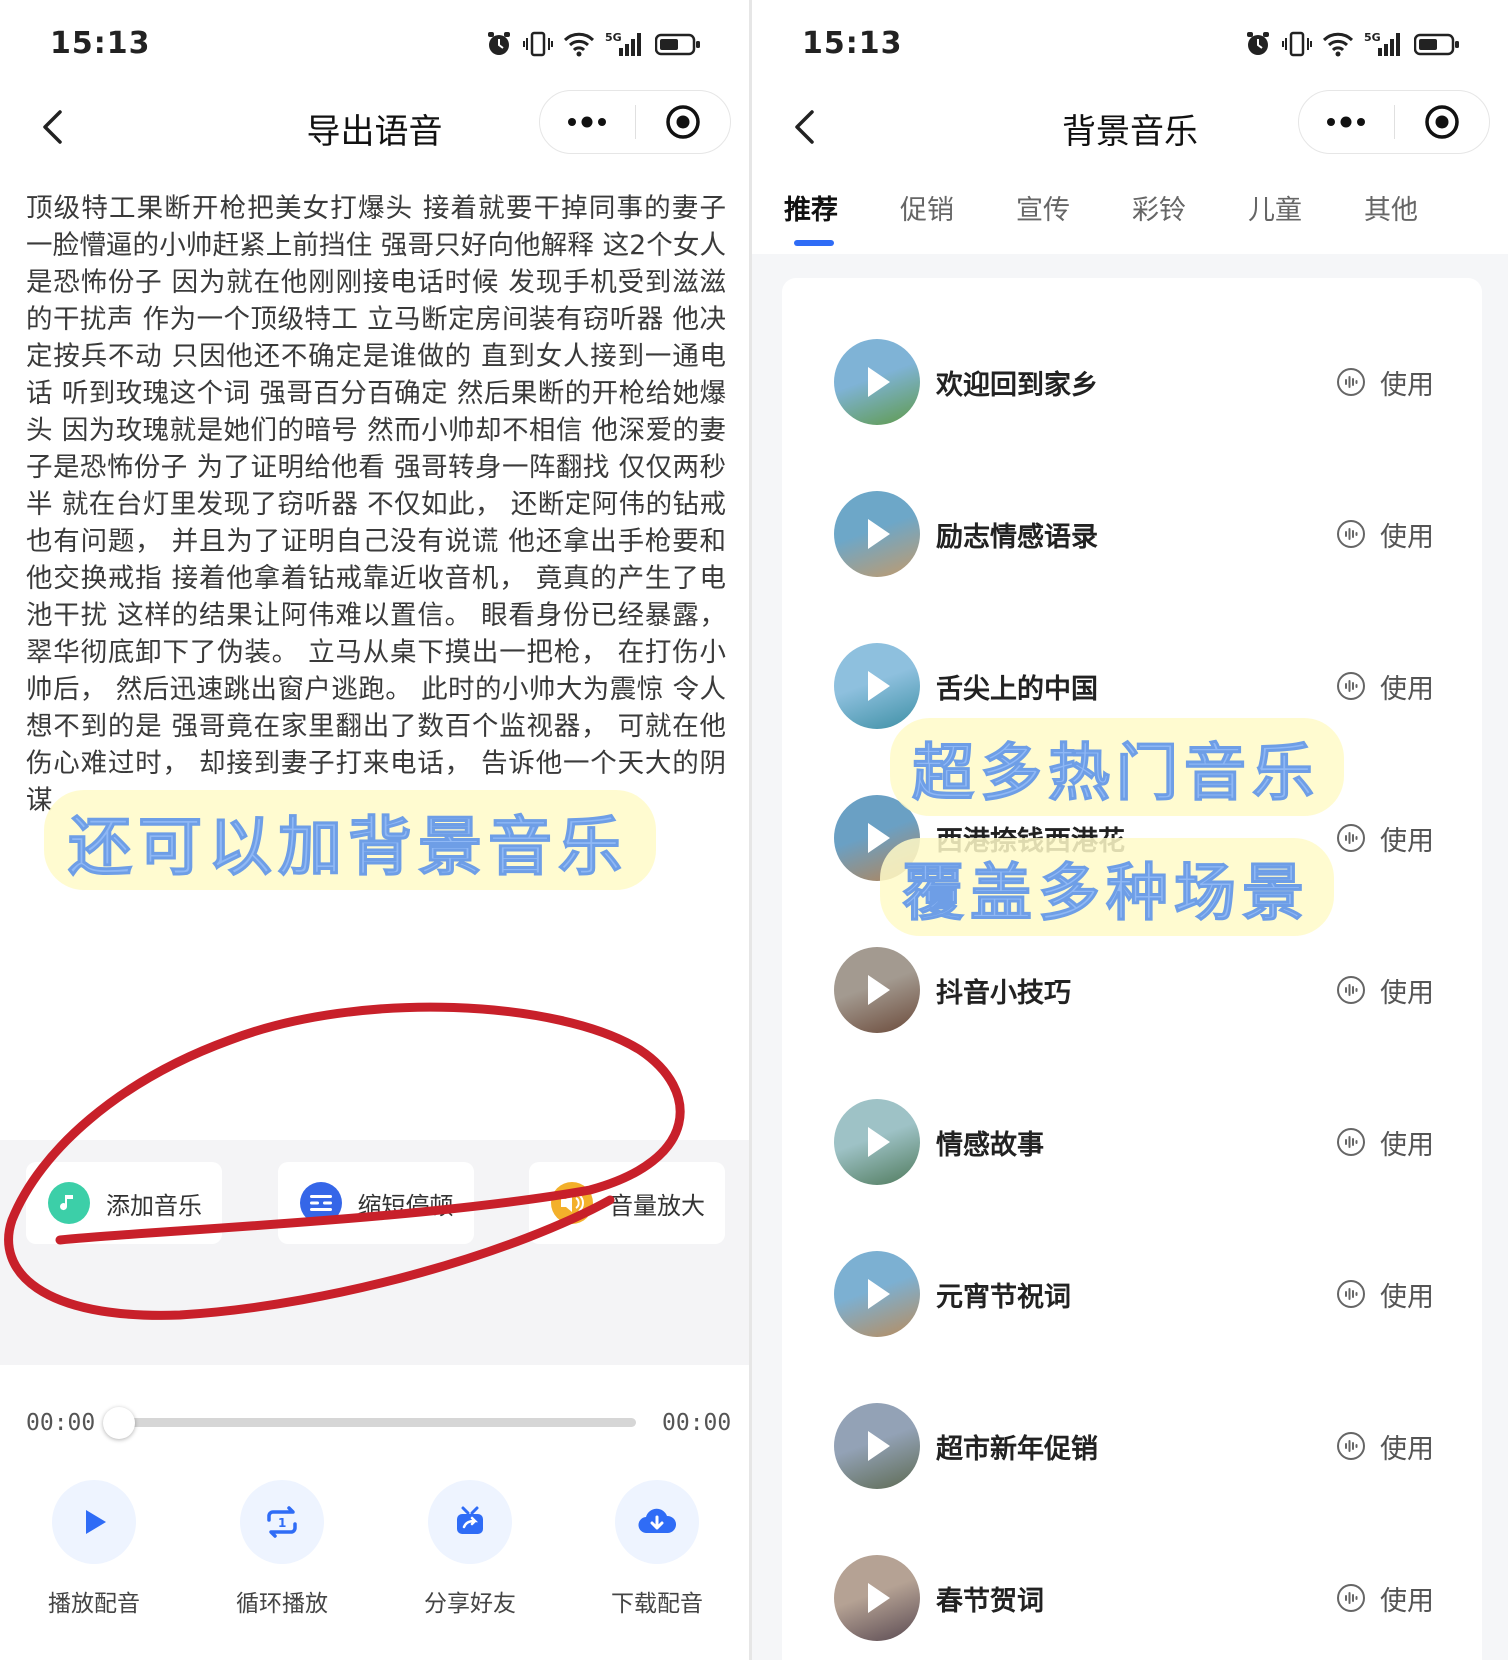 The width and height of the screenshot is (1508, 1660). What do you see at coordinates (1134, 1446) in the screenshot?
I see `music-row: 超市新年促销 使用` at bounding box center [1134, 1446].